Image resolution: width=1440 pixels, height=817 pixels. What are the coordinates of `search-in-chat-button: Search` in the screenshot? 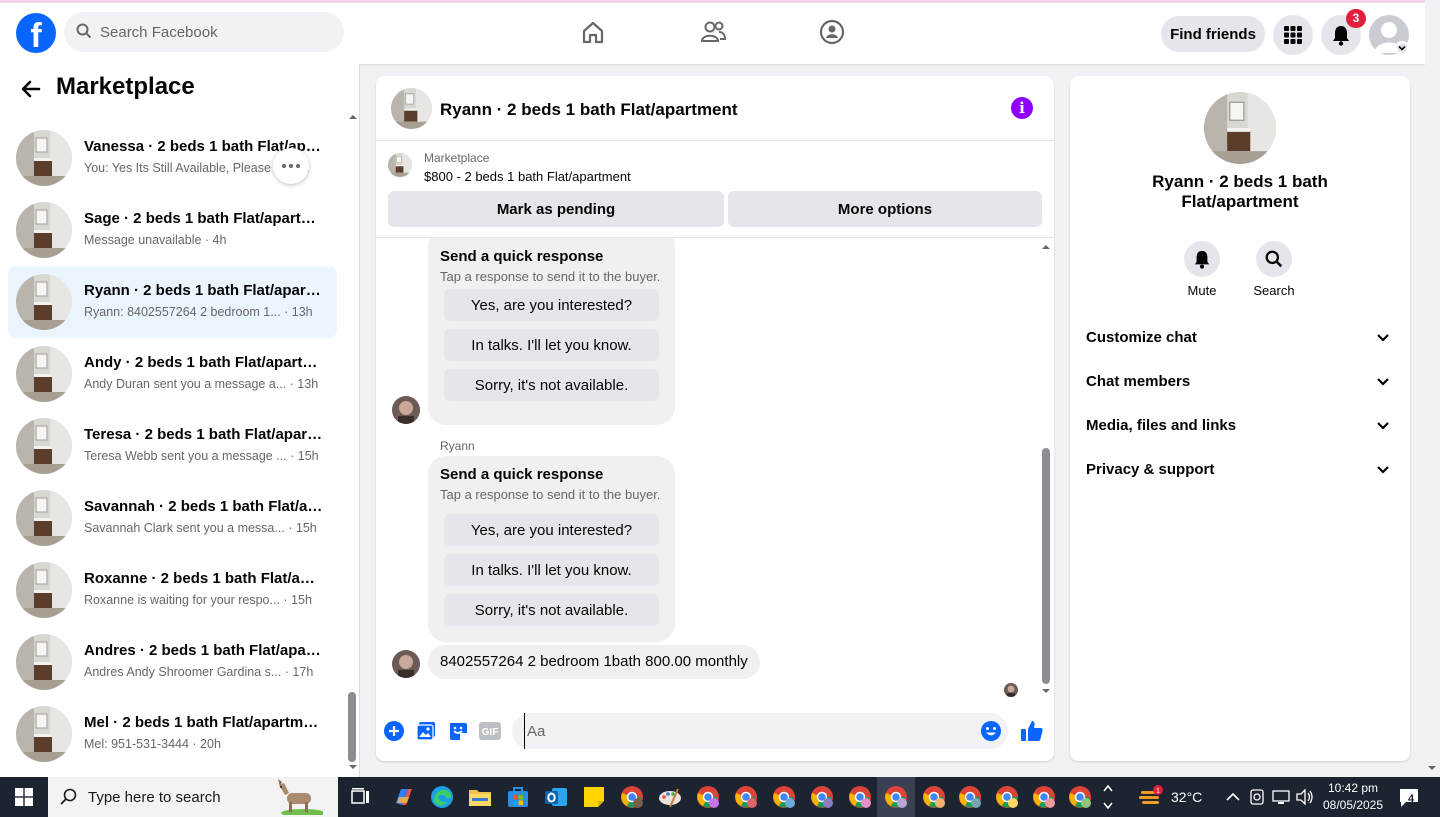 It's located at (1274, 269).